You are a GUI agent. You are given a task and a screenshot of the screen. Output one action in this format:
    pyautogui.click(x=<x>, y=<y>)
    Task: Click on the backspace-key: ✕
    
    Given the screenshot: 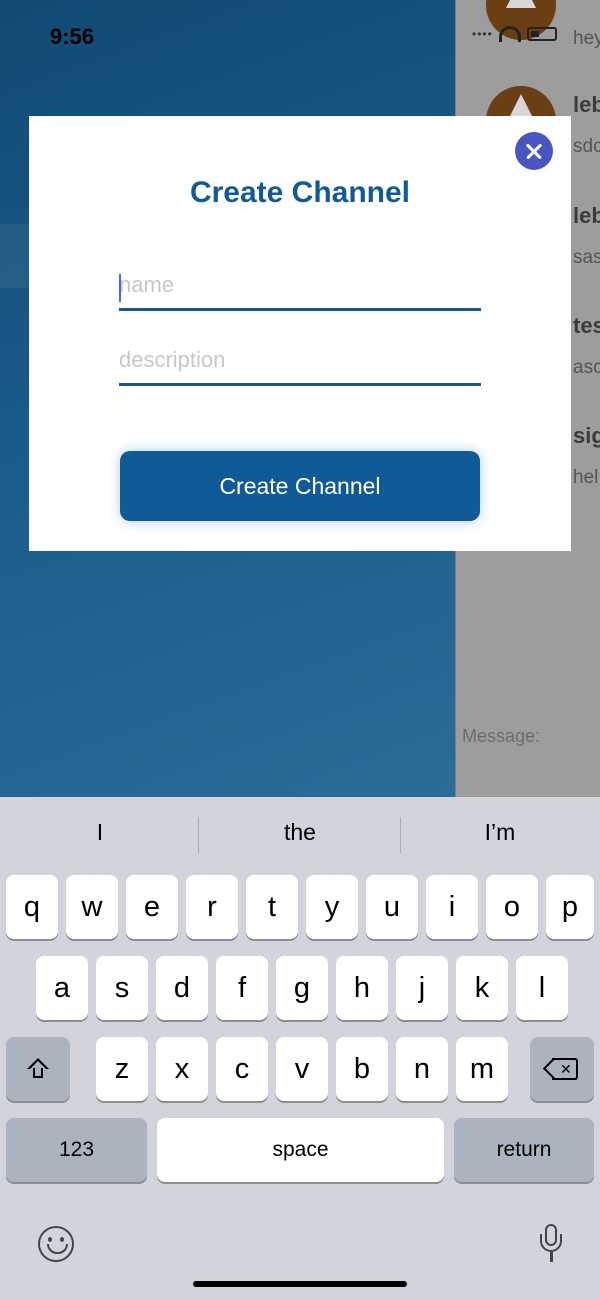 What is the action you would take?
    pyautogui.click(x=562, y=1069)
    